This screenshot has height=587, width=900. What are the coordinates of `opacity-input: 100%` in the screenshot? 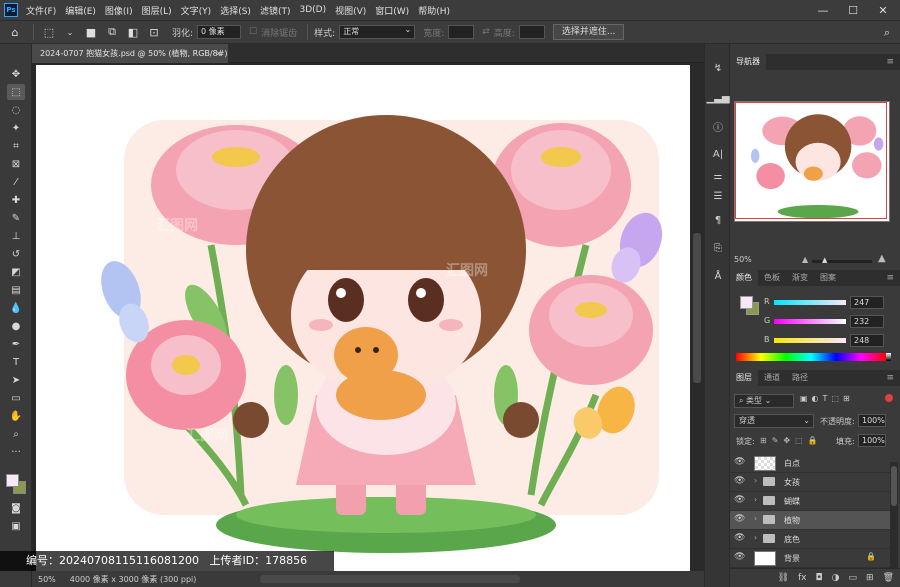 It's located at (872, 420).